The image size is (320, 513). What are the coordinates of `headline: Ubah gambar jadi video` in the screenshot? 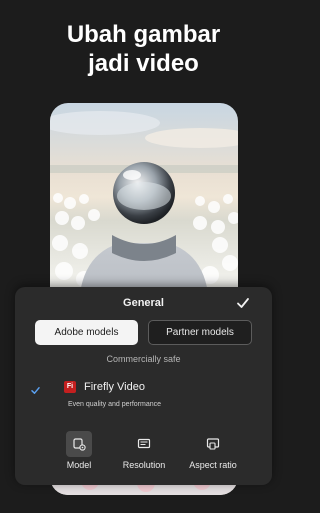 It's located at (143, 49).